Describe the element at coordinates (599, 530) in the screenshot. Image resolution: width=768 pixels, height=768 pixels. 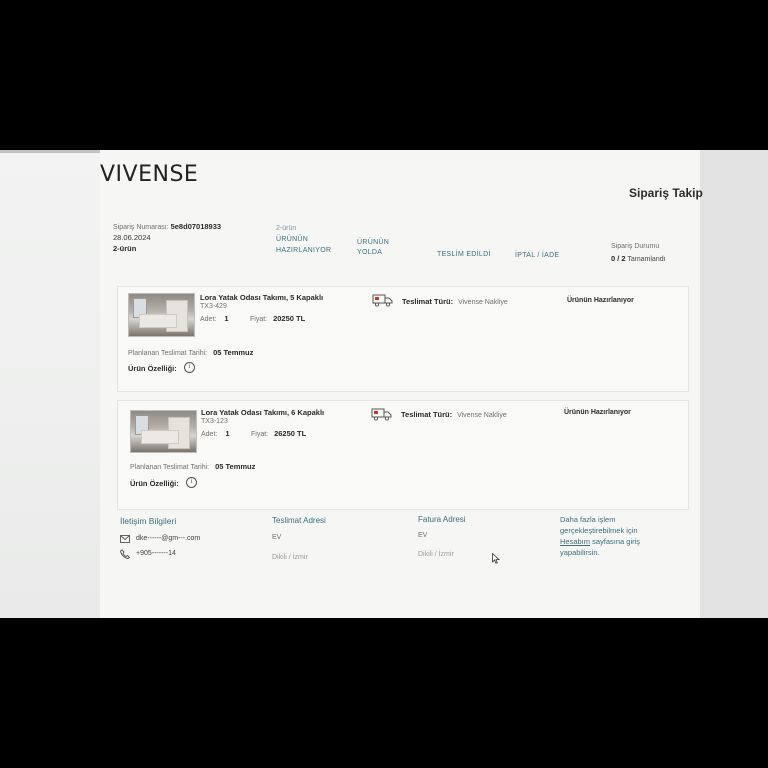
I see `account-note-line2: gerçekleştirebilmek için` at that location.